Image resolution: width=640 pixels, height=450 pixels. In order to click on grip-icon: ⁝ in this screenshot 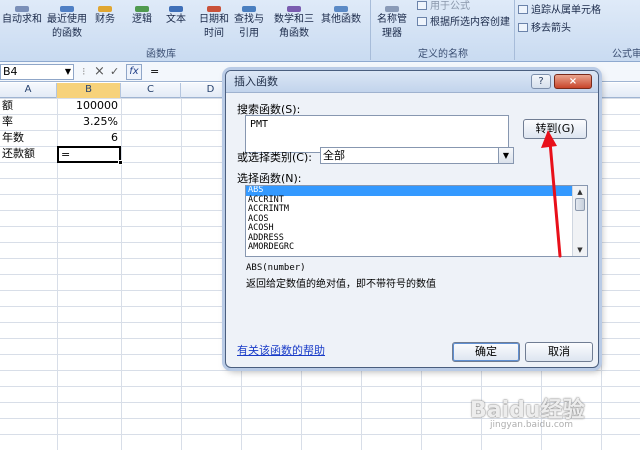, I will do `click(84, 71)`.